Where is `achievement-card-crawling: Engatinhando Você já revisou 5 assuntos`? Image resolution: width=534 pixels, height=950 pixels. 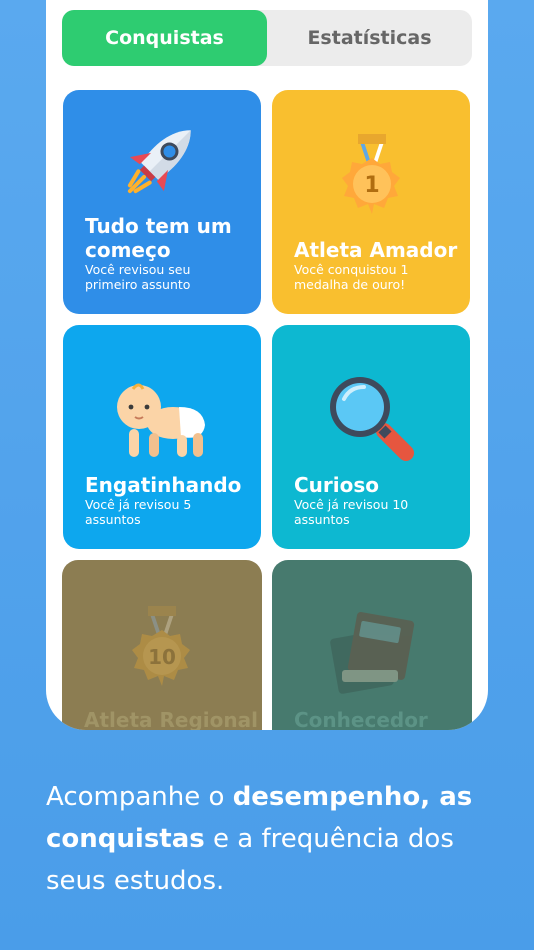 achievement-card-crawling: Engatinhando Você já revisou 5 assuntos is located at coordinates (162, 437).